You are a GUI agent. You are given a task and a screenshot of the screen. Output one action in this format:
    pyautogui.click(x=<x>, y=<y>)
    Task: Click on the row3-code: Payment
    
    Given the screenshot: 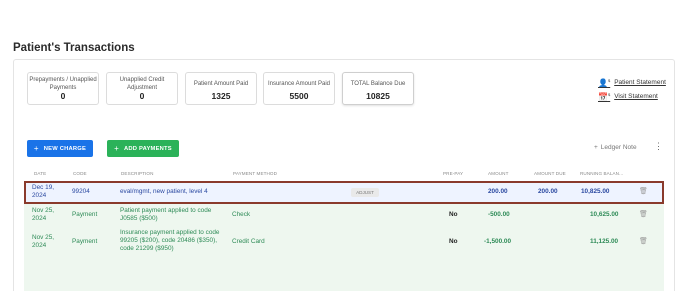 What is the action you would take?
    pyautogui.click(x=85, y=241)
    